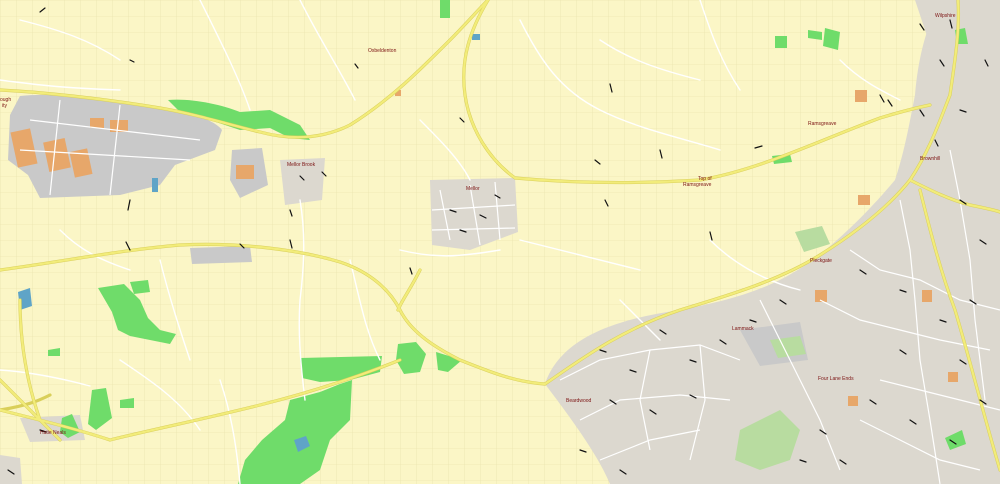 This screenshot has width=1000, height=484. What do you see at coordinates (822, 124) in the screenshot?
I see `label-ramsgreave: Ramsgreave` at bounding box center [822, 124].